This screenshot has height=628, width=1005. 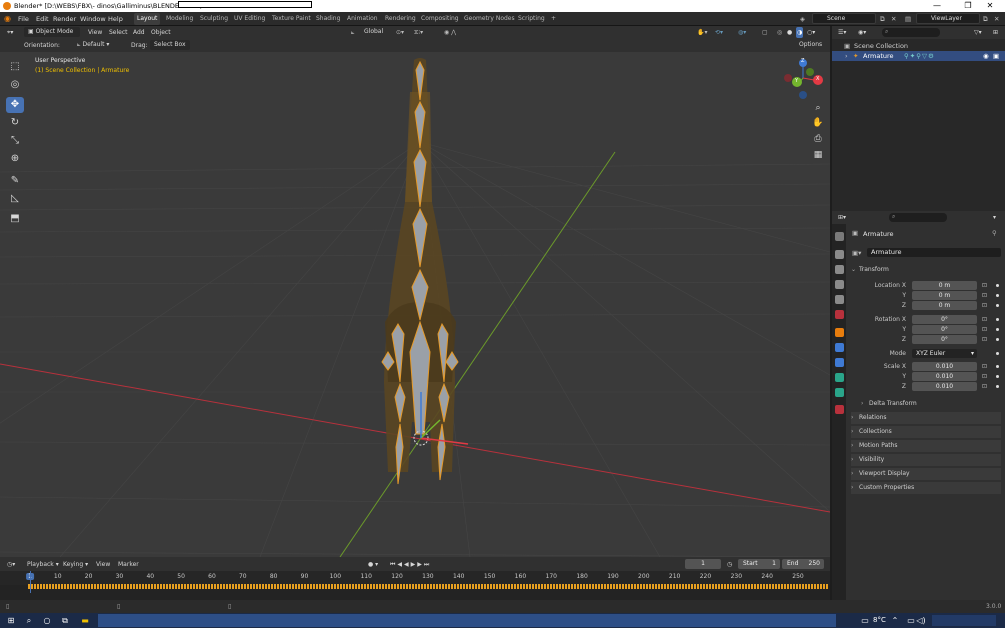 I want to click on task-view-icon: ⧉, so click(x=65, y=620).